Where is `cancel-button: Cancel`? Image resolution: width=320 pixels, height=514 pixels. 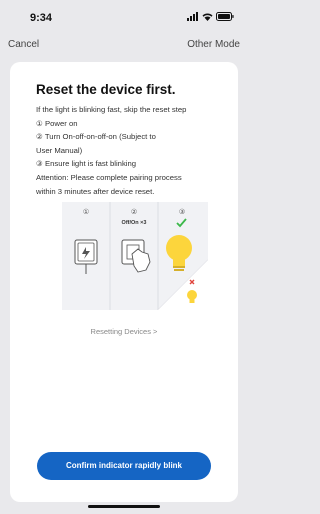
cancel-button: Cancel is located at coordinates (23, 44).